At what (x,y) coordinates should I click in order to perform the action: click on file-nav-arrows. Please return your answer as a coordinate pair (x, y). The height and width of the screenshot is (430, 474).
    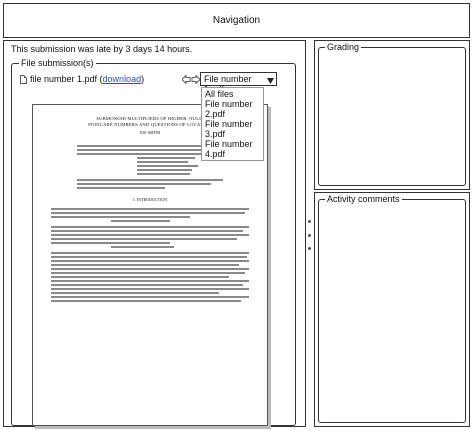
    Looking at the image, I should click on (191, 79).